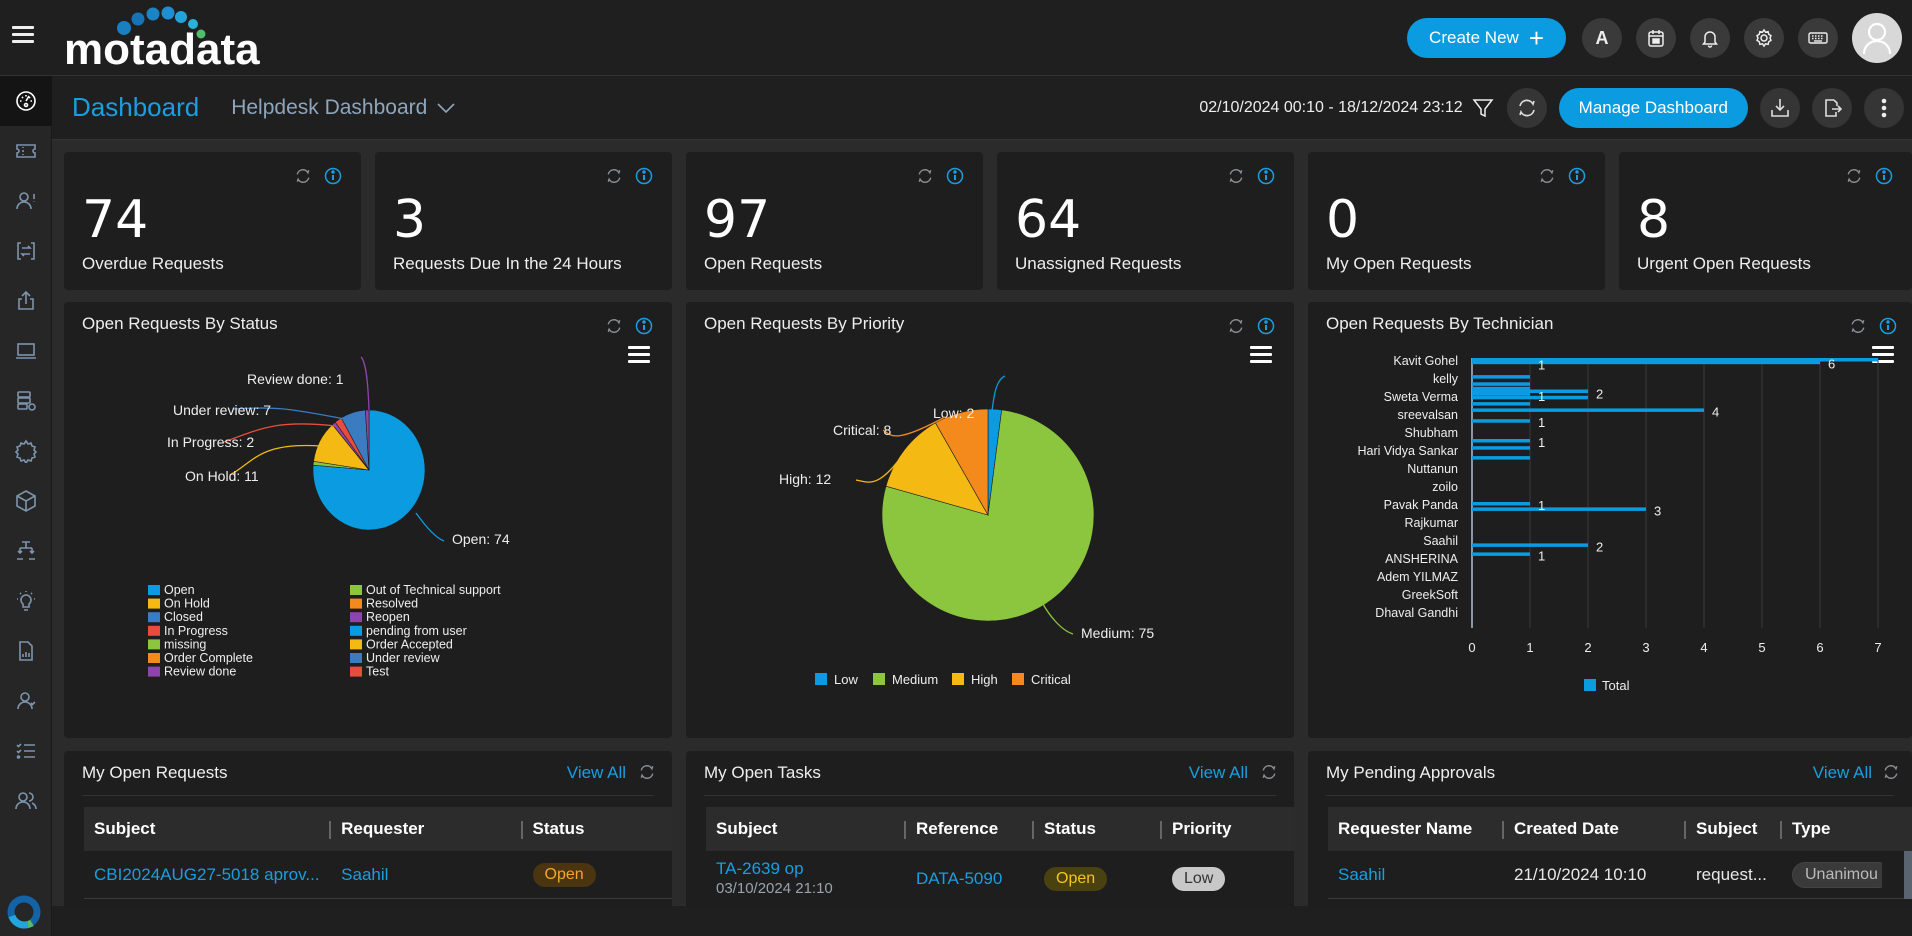 The height and width of the screenshot is (936, 1912). Describe the element at coordinates (26, 451) in the screenshot. I see `sidebar-item-patch` at that location.